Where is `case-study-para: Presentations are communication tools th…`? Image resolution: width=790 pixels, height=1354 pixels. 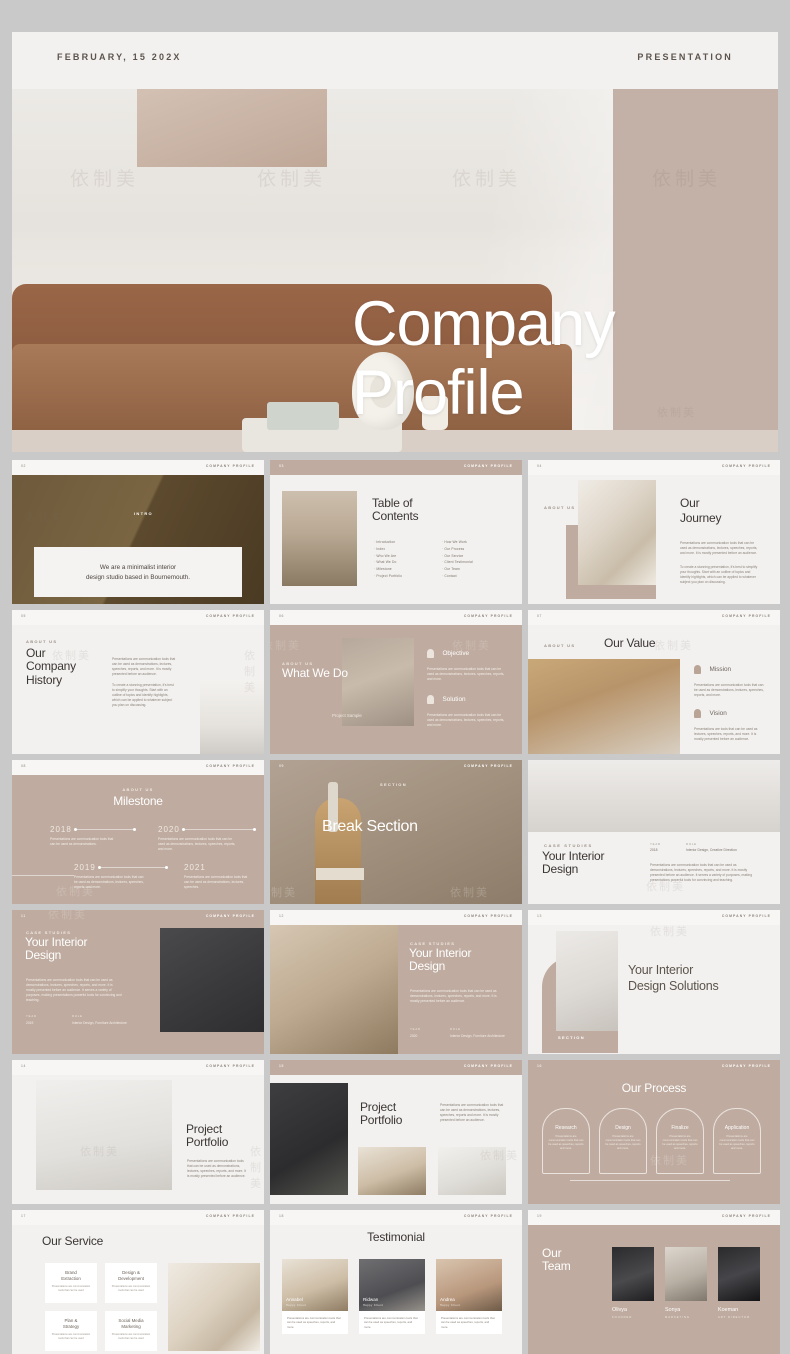 case-study-para: Presentations are communication tools th… is located at coordinates (74, 990).